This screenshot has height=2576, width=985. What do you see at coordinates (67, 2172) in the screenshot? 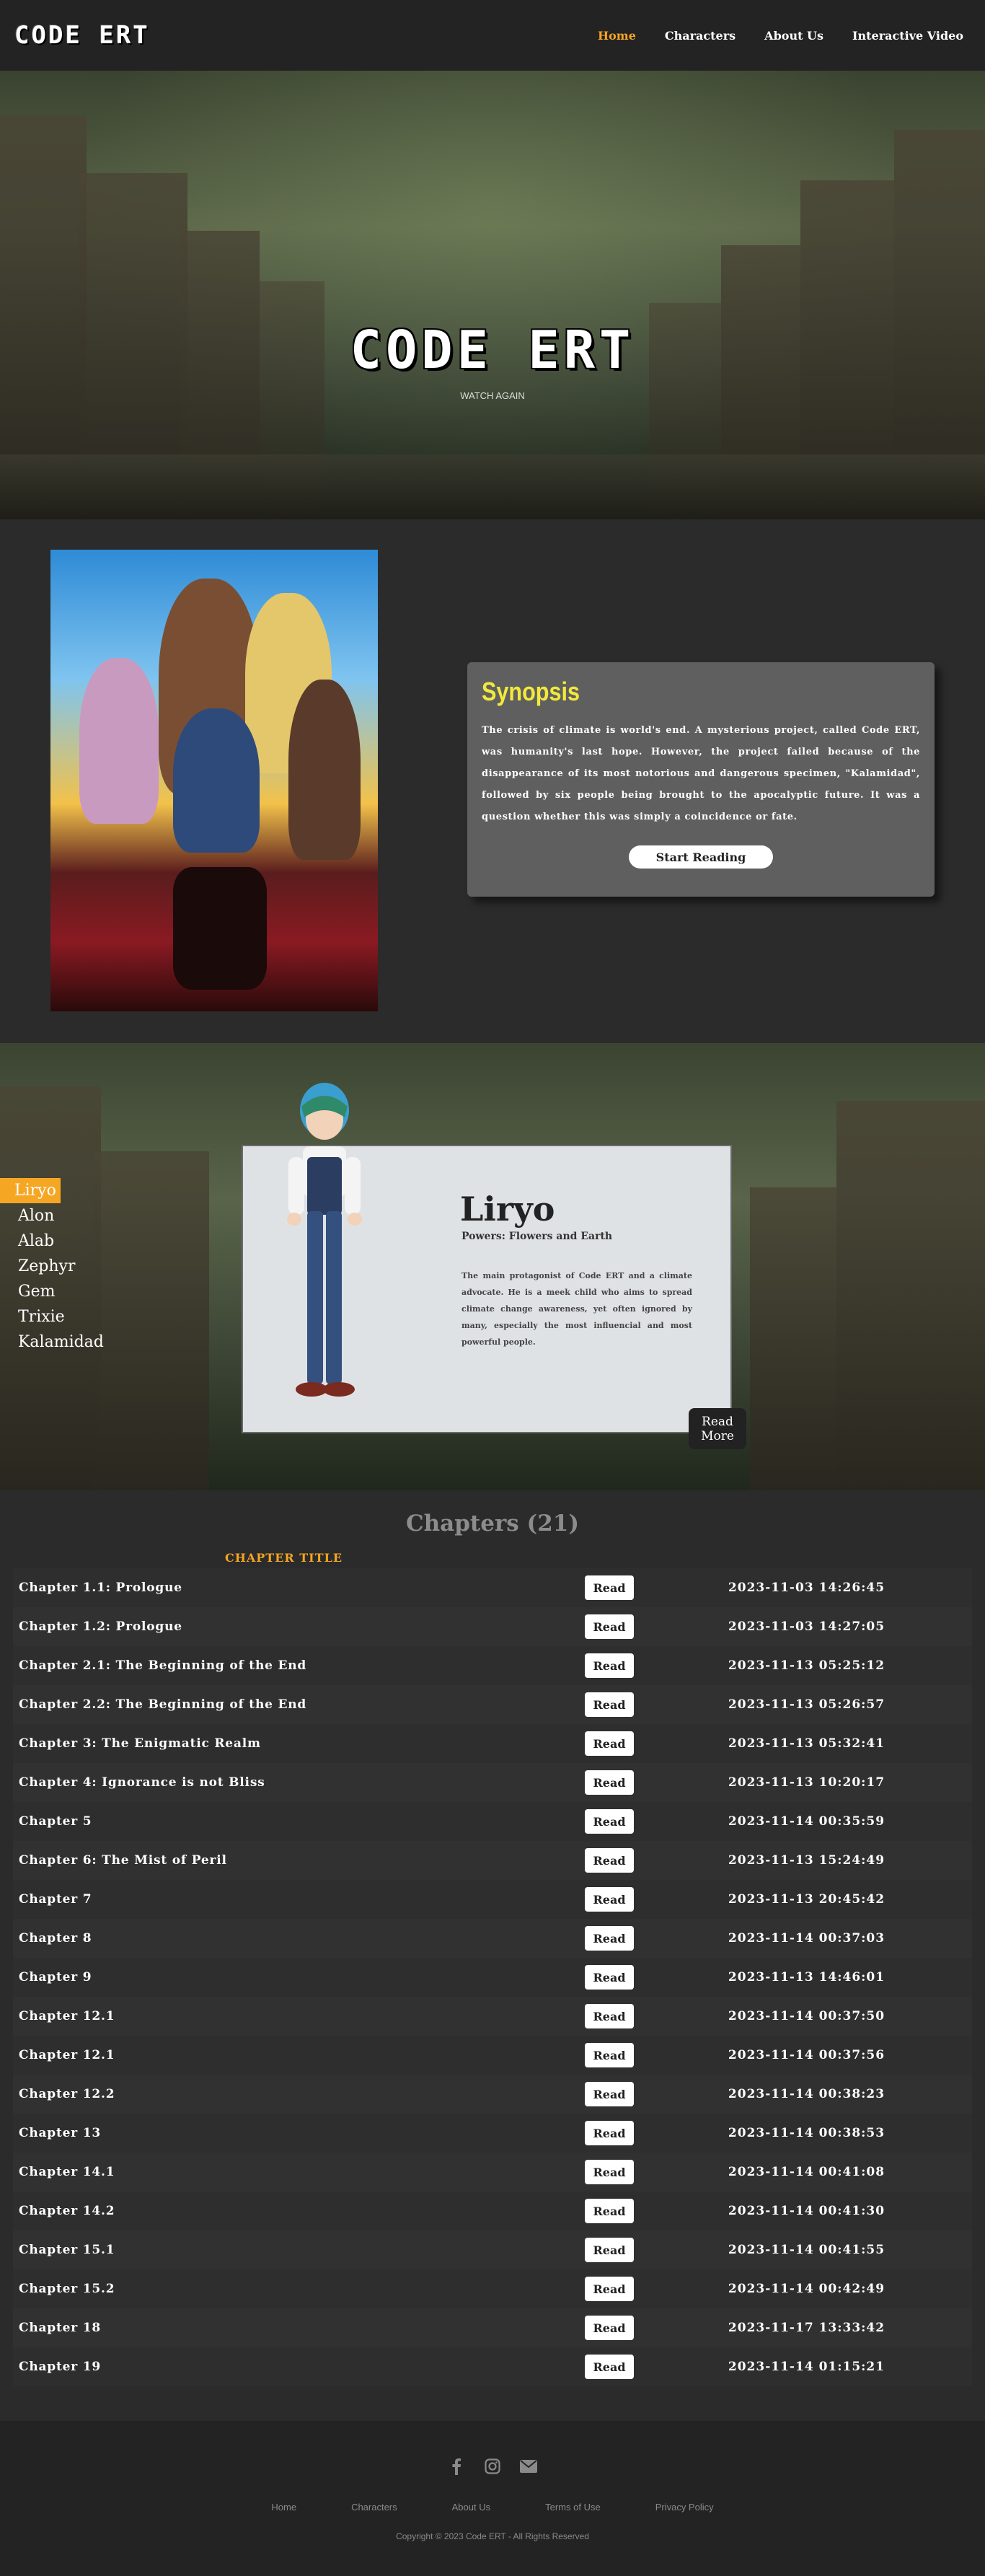
I see `chapter-title: Chapter 14.1` at bounding box center [67, 2172].